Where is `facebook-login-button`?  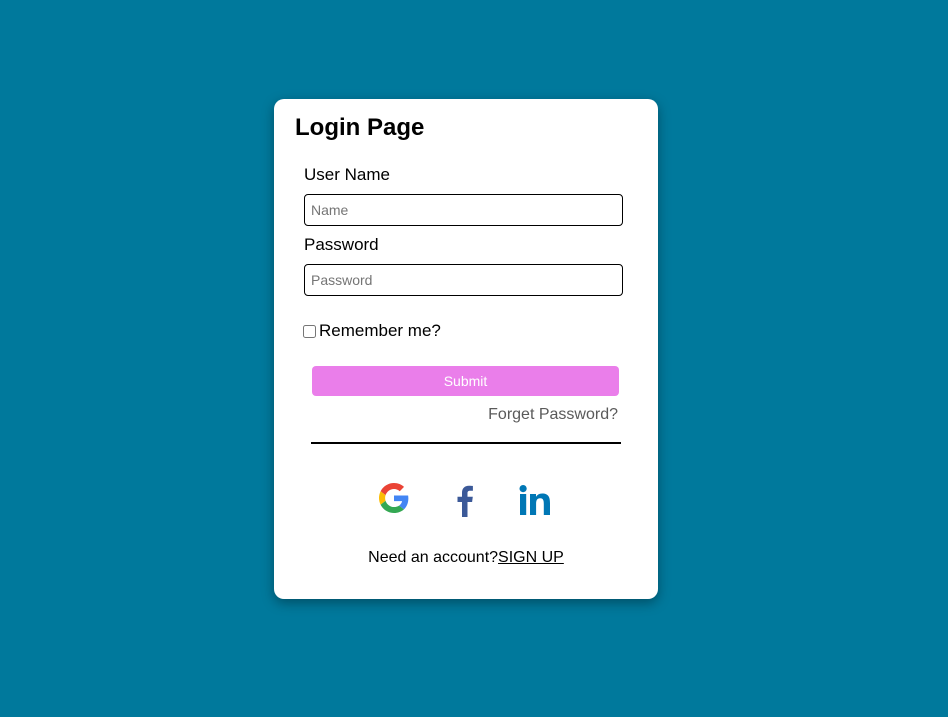 facebook-login-button is located at coordinates (467, 500).